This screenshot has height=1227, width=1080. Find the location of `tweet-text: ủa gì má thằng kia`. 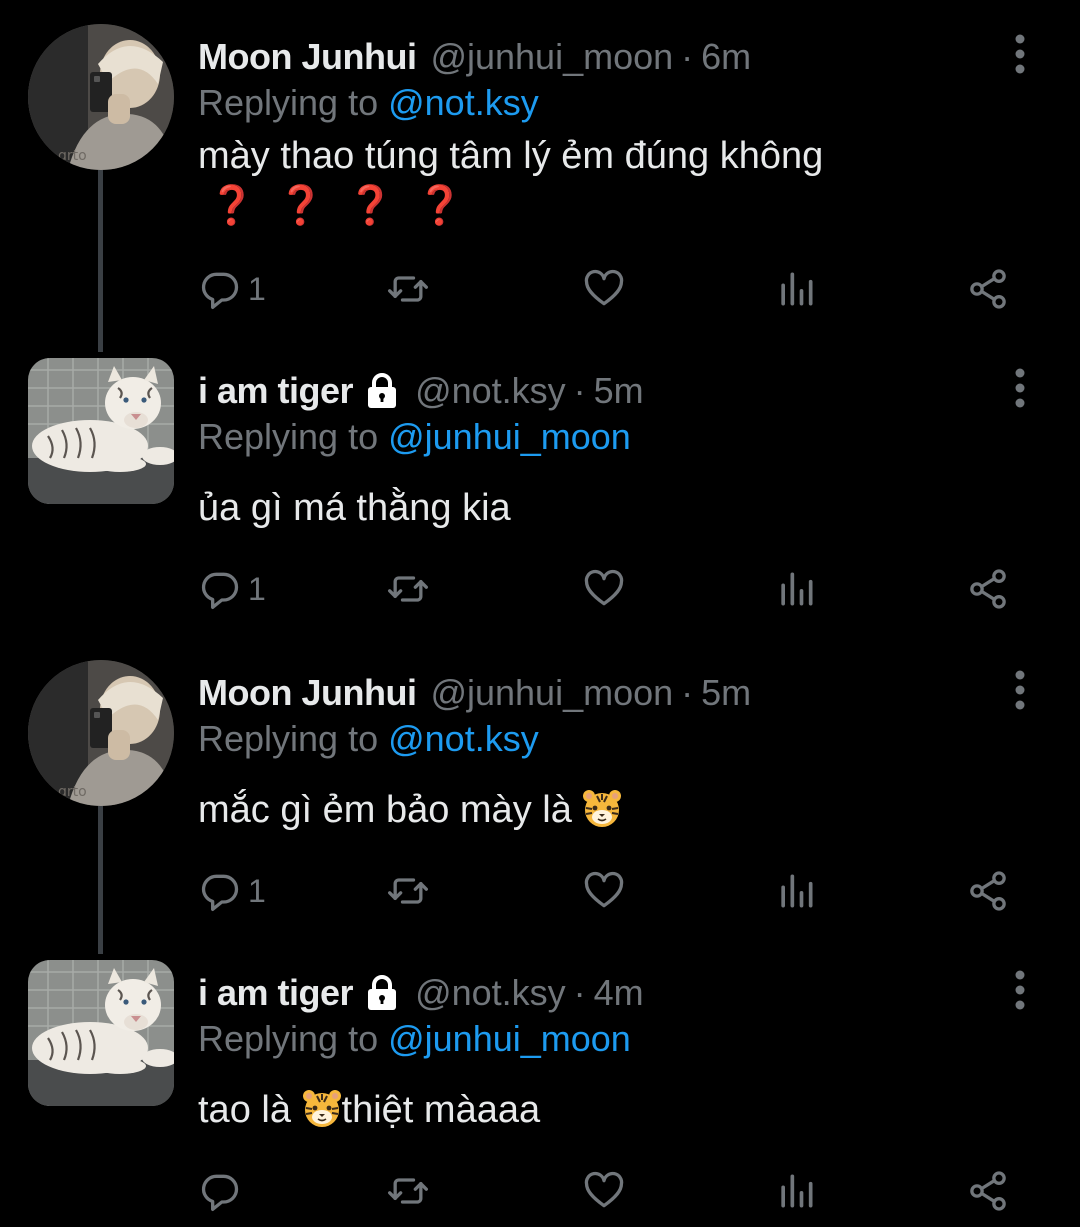

tweet-text: ủa gì má thằng kia is located at coordinates (354, 508).